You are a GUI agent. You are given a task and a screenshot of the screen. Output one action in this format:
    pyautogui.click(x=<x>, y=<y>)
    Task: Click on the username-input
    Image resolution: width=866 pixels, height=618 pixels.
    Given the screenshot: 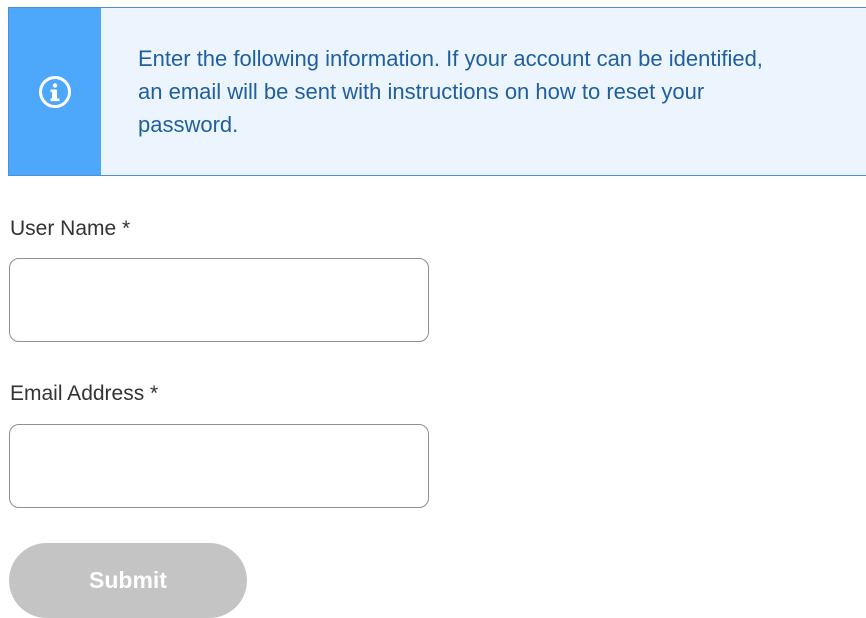 What is the action you would take?
    pyautogui.click(x=219, y=300)
    